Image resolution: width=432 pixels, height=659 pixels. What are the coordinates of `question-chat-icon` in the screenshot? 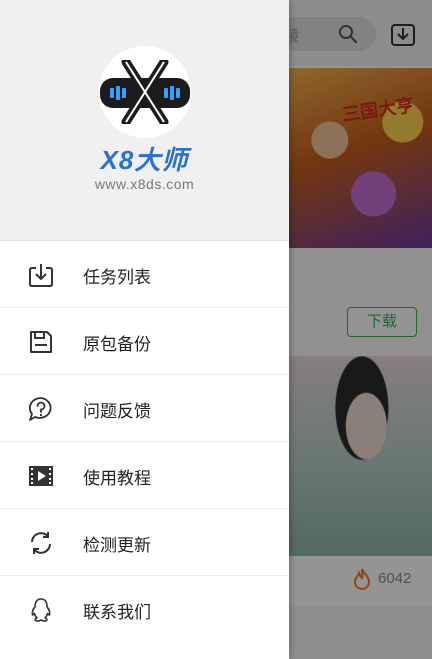 It's located at (40, 409).